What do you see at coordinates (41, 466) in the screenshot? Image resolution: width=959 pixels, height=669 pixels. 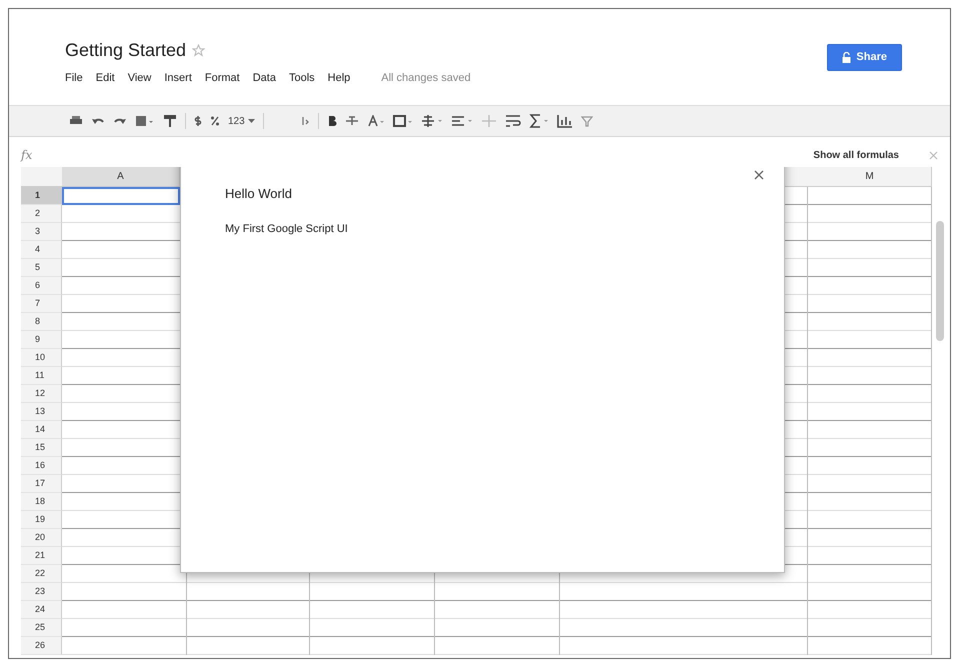 I see `row-header: 16` at bounding box center [41, 466].